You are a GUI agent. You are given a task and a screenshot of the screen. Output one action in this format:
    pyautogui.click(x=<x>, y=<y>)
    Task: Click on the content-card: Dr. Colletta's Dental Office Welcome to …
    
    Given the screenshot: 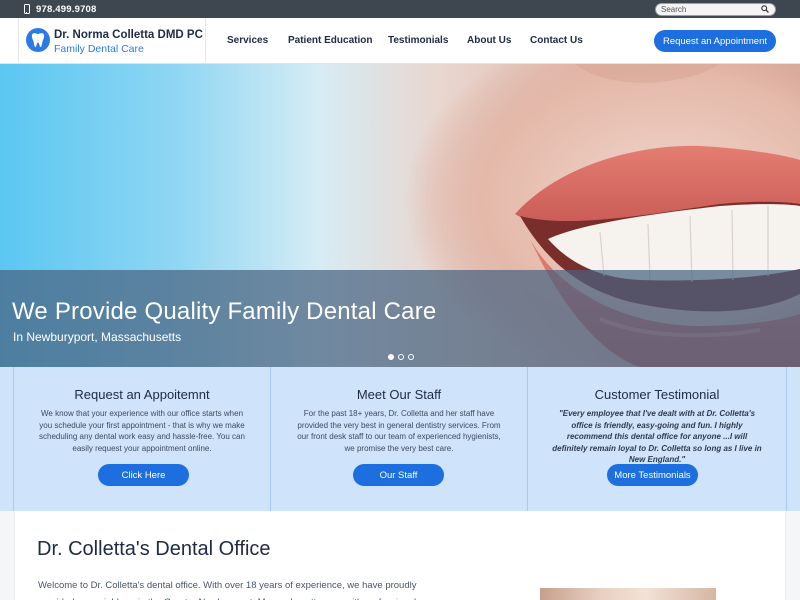 What is the action you would take?
    pyautogui.click(x=400, y=555)
    